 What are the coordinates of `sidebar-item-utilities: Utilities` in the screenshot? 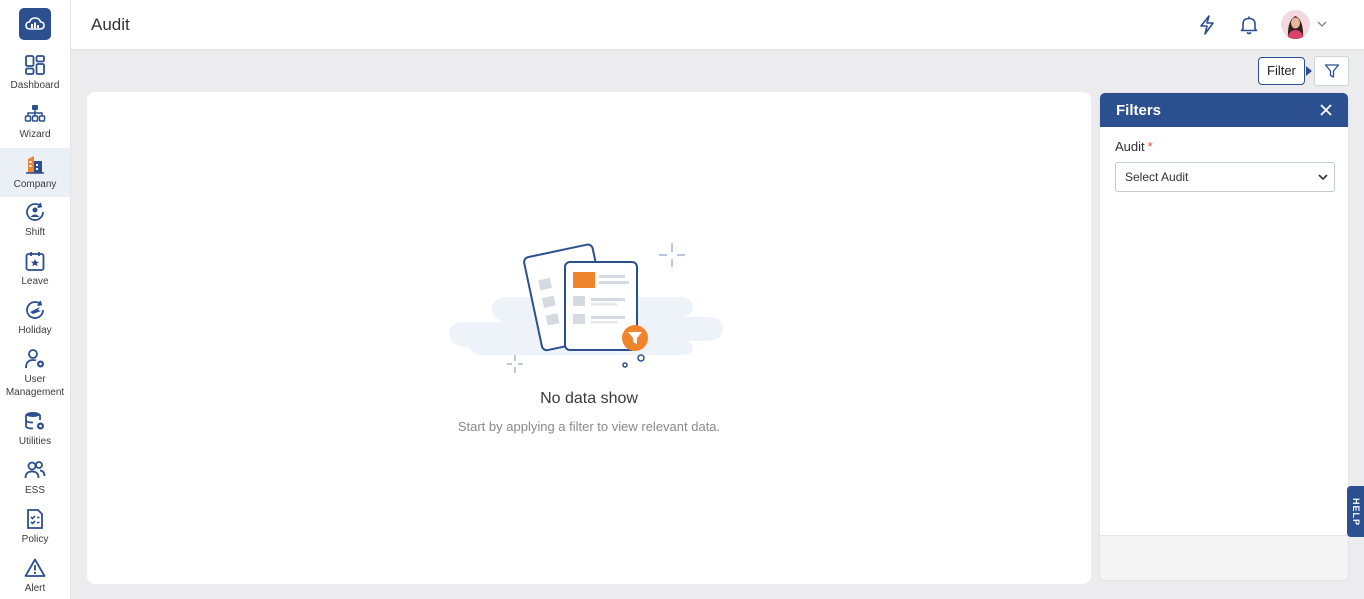 It's located at (35, 431).